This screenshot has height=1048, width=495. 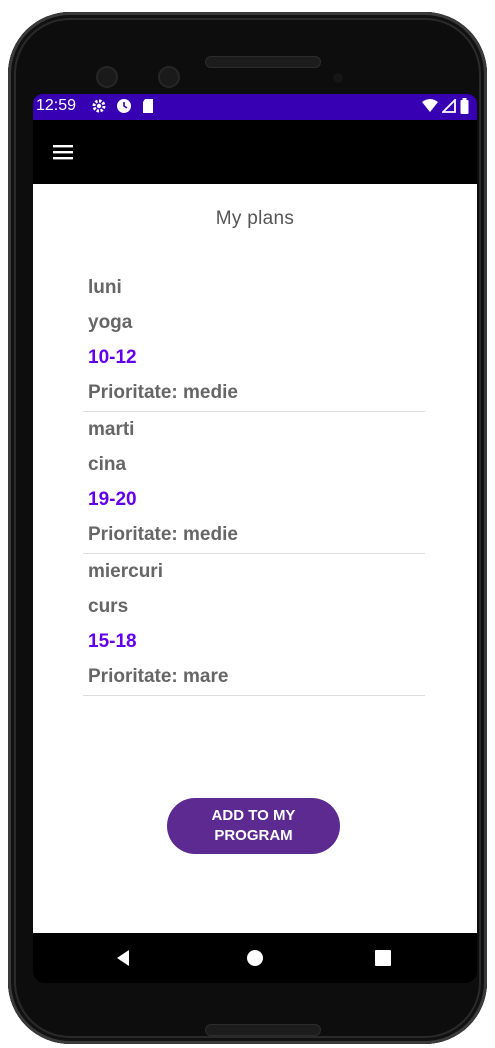 I want to click on plan-activity: cina, so click(x=107, y=464).